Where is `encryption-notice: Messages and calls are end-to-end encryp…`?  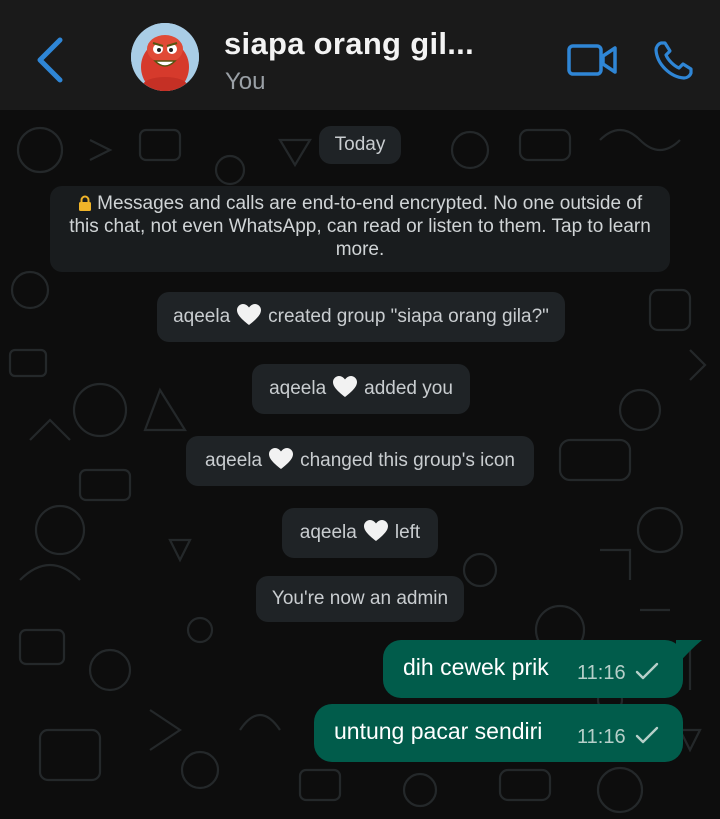
encryption-notice: Messages and calls are end-to-end encryp… is located at coordinates (360, 229).